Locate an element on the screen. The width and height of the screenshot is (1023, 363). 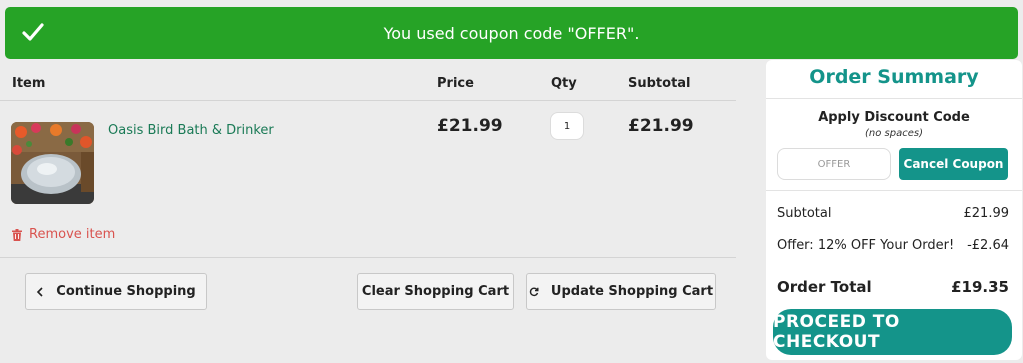
trash-icon is located at coordinates (17, 234).